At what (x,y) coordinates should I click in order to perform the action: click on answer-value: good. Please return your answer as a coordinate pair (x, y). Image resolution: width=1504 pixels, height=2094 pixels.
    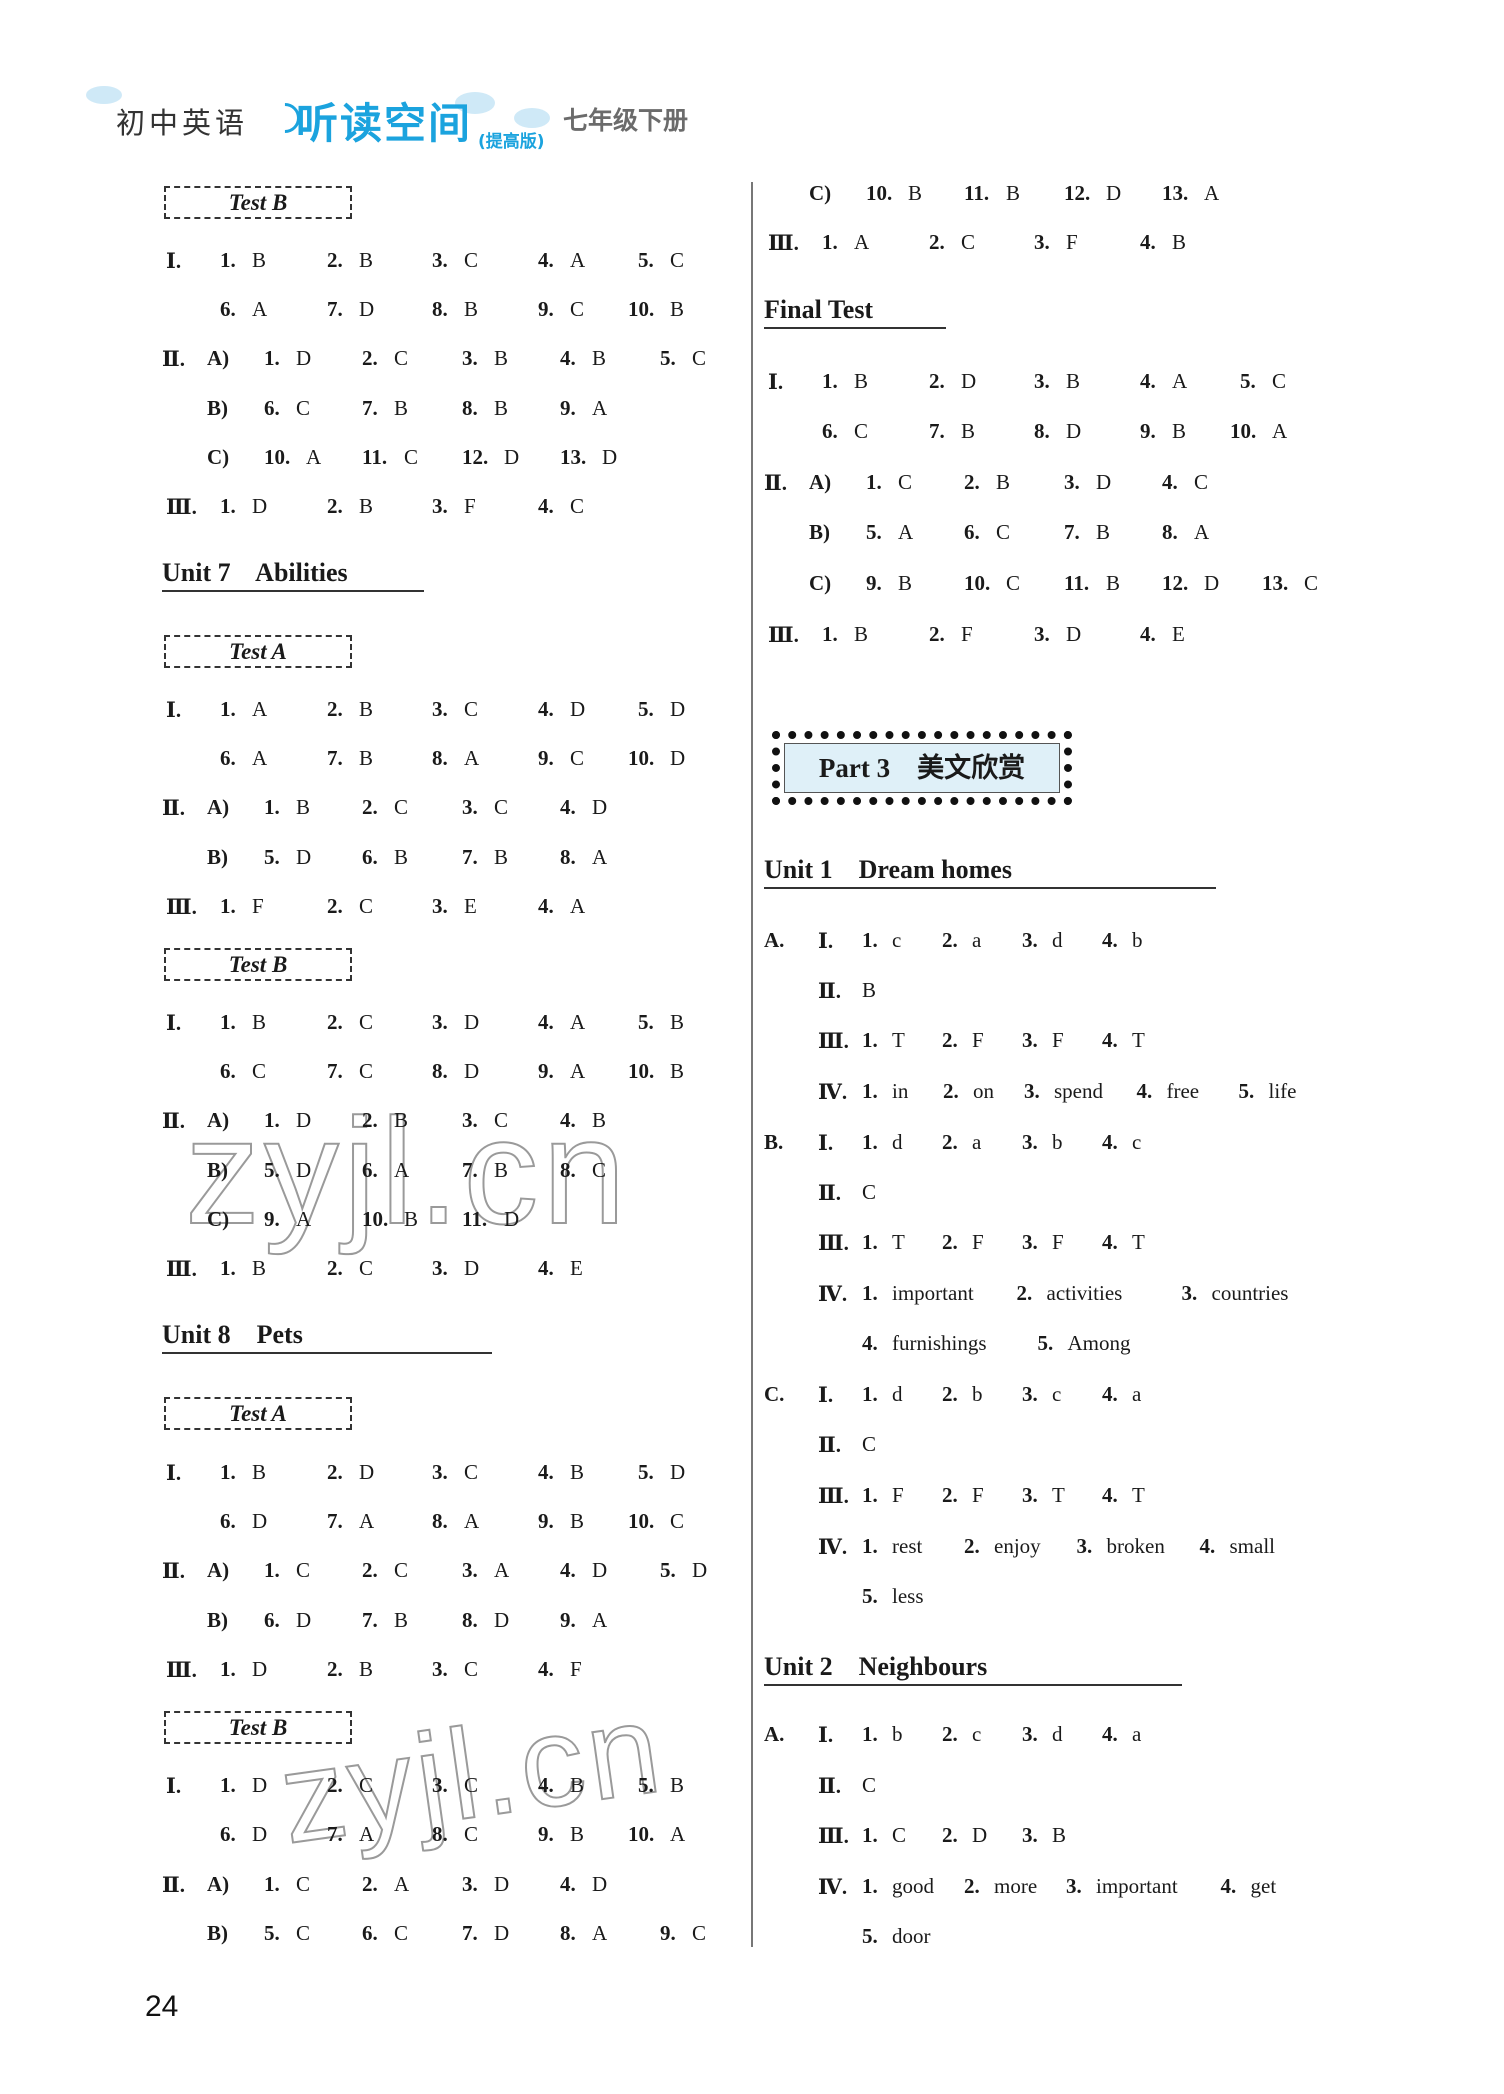
    Looking at the image, I should click on (913, 1886).